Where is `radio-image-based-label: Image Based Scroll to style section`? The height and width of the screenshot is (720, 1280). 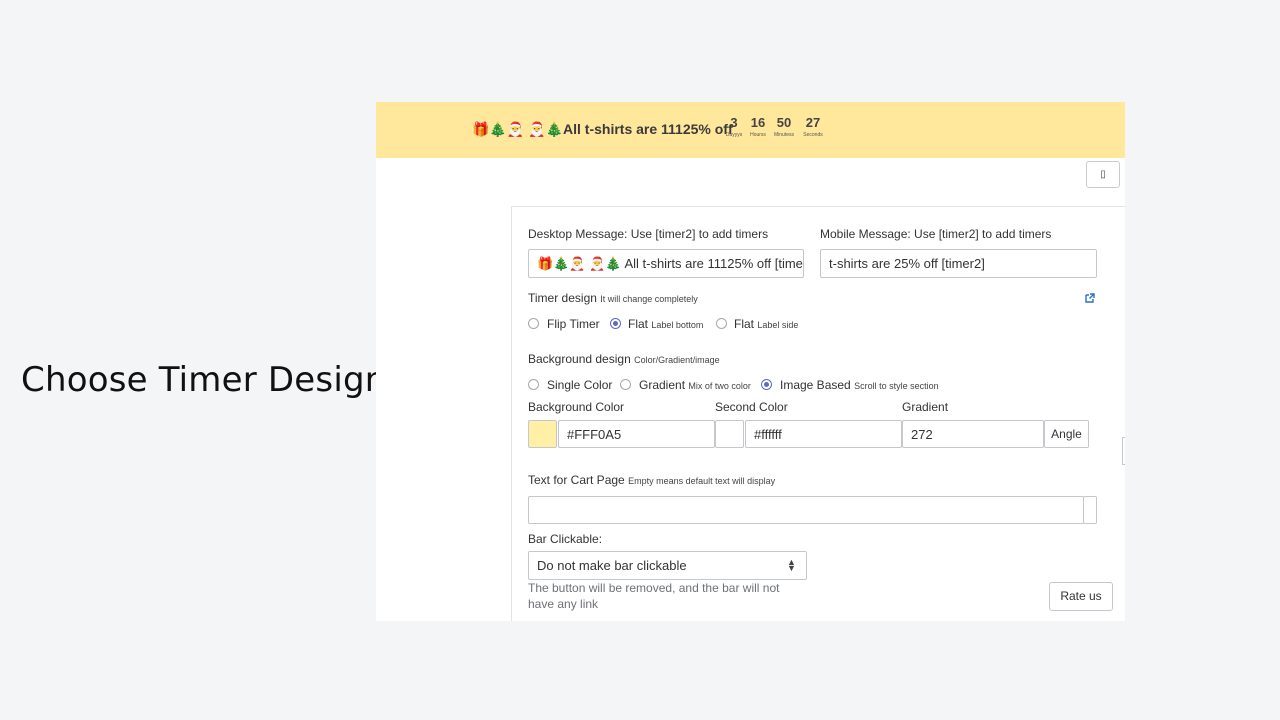 radio-image-based-label: Image Based Scroll to style section is located at coordinates (859, 385).